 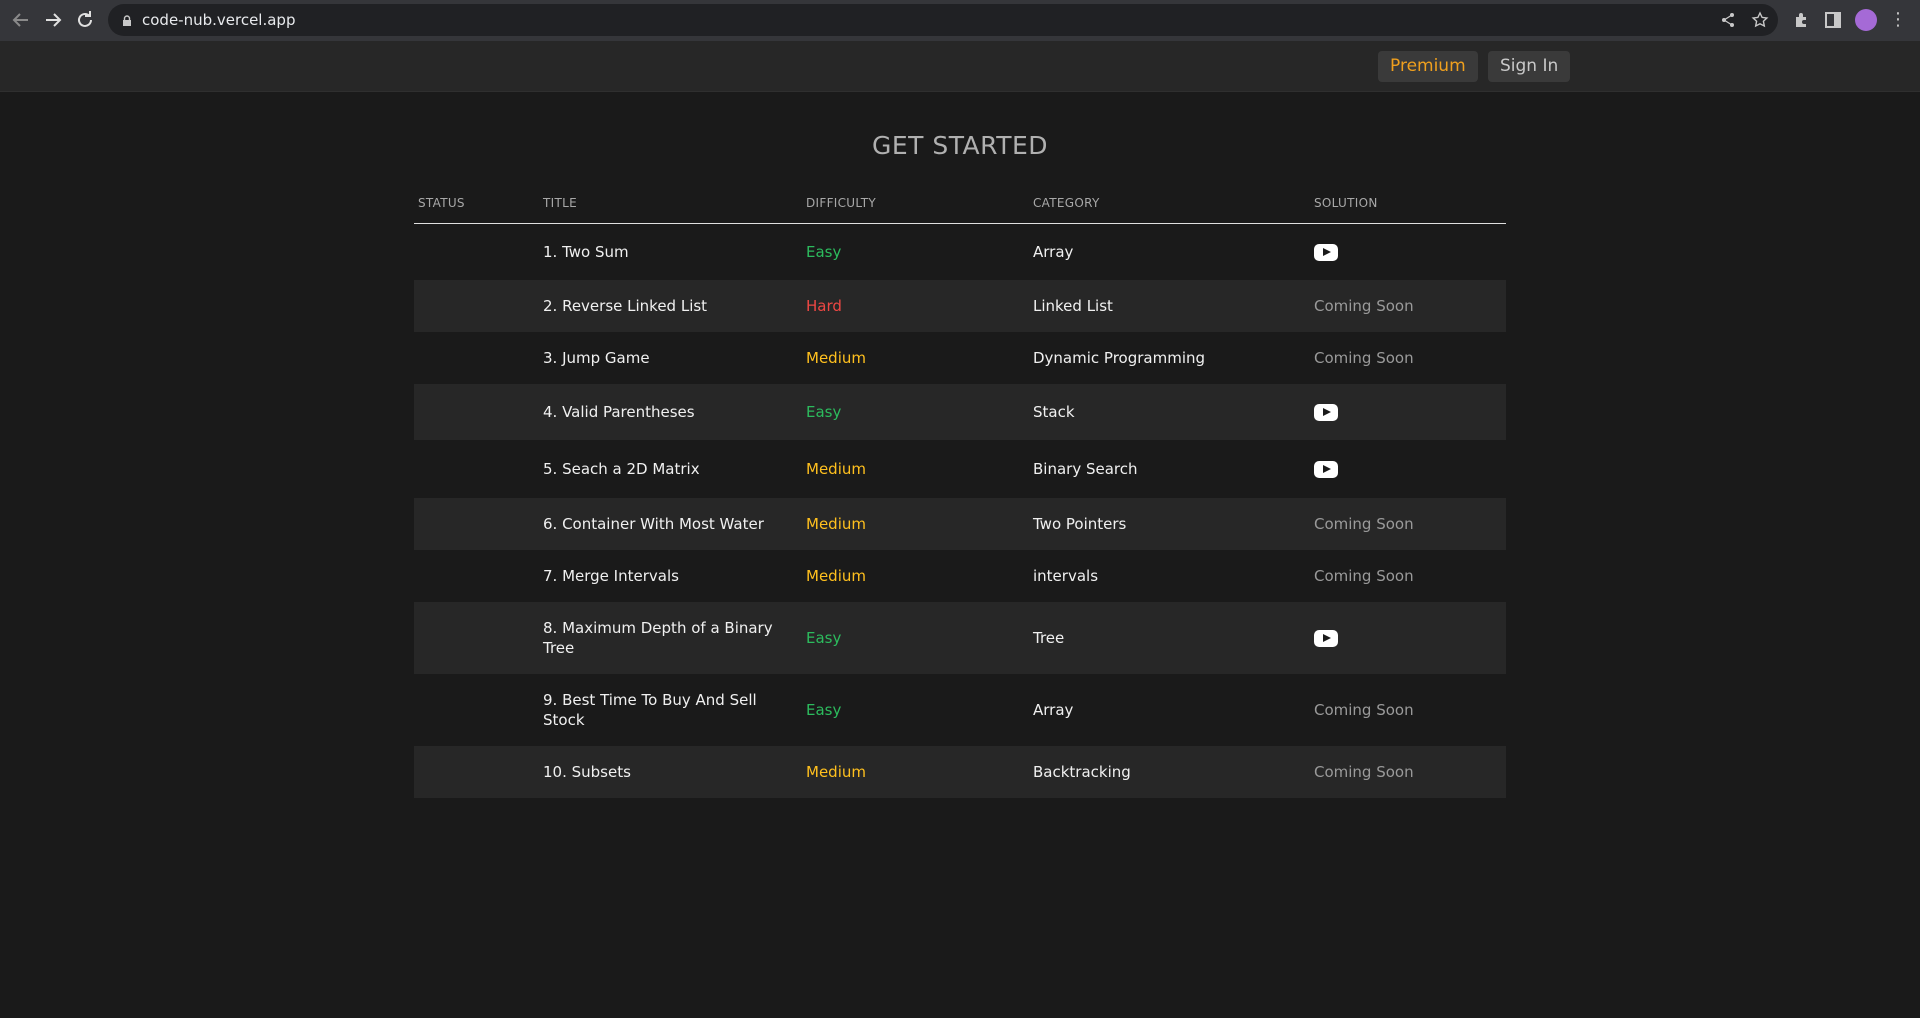 What do you see at coordinates (560, 203) in the screenshot?
I see `column-header-title: TITLE` at bounding box center [560, 203].